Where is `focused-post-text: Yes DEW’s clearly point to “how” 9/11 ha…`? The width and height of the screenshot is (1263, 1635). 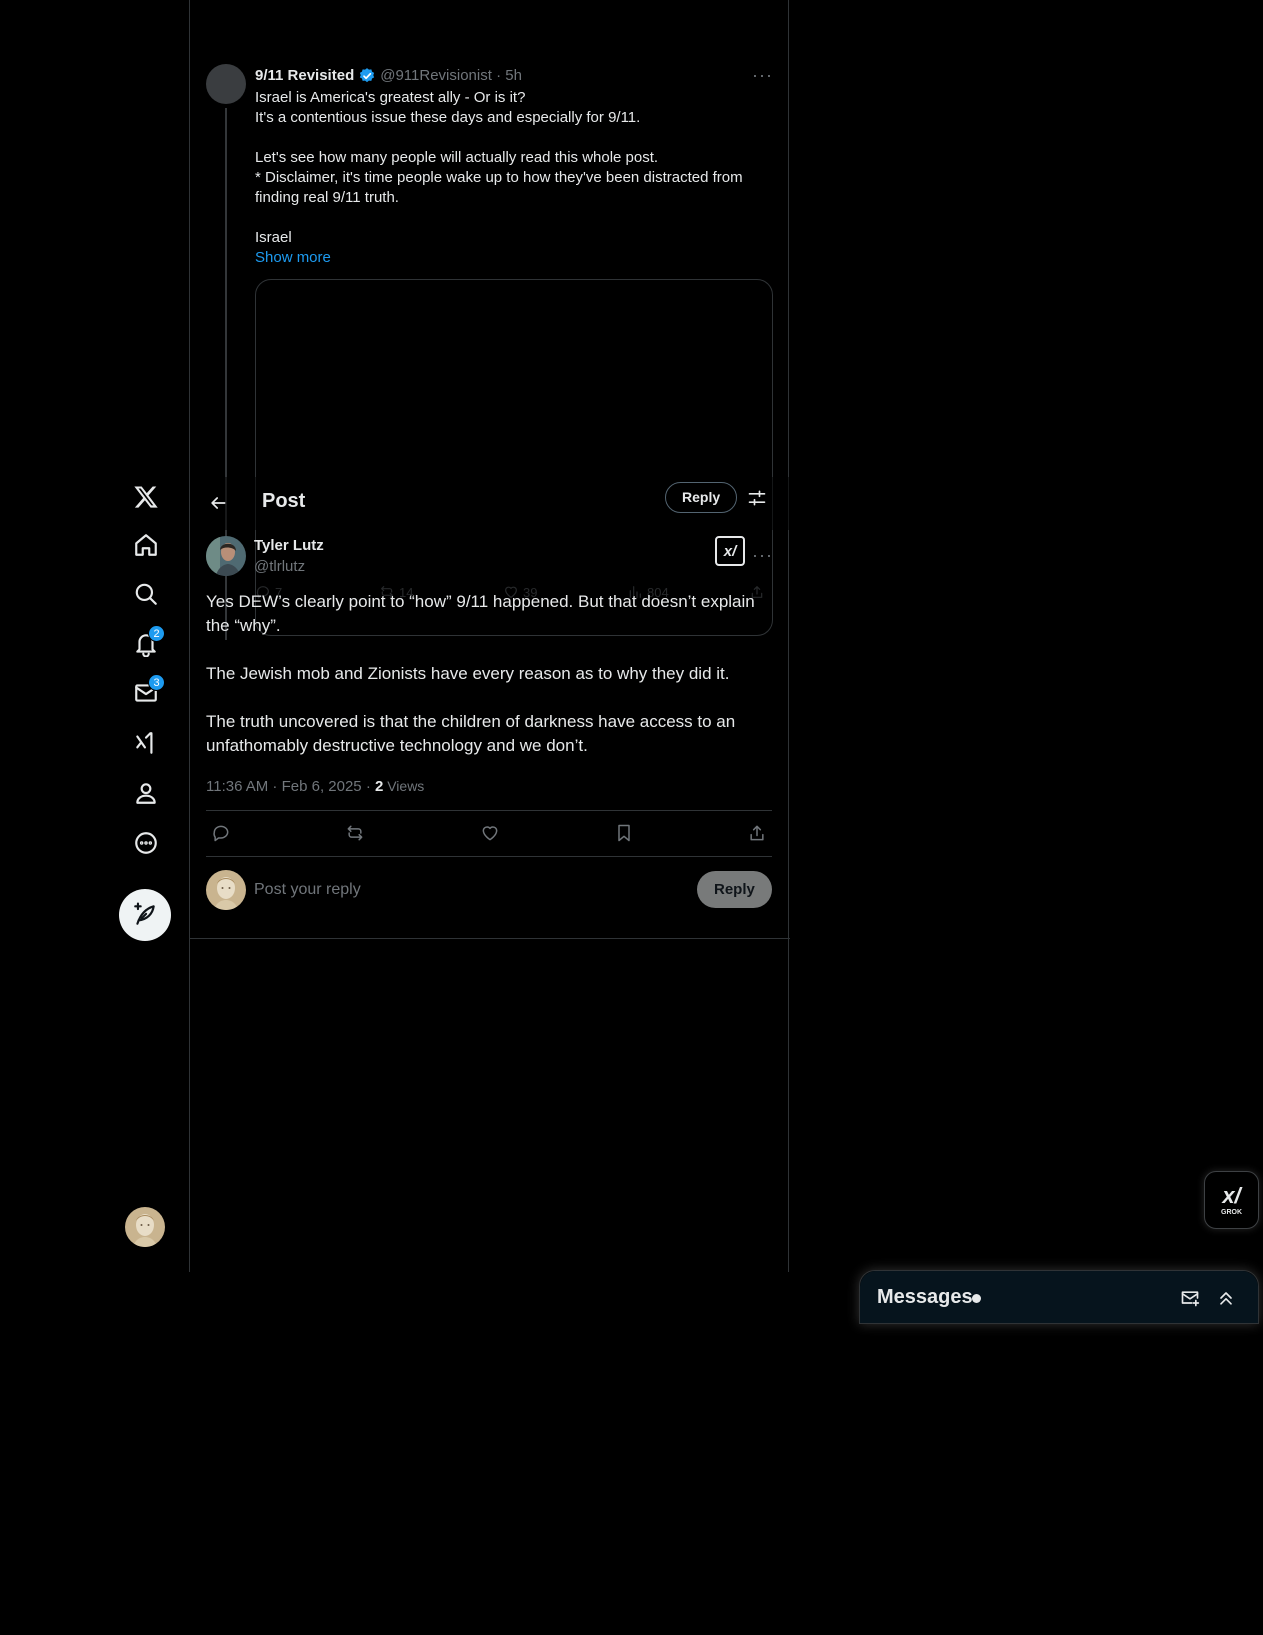 focused-post-text: Yes DEW’s clearly point to “how” 9/11 ha… is located at coordinates (480, 673).